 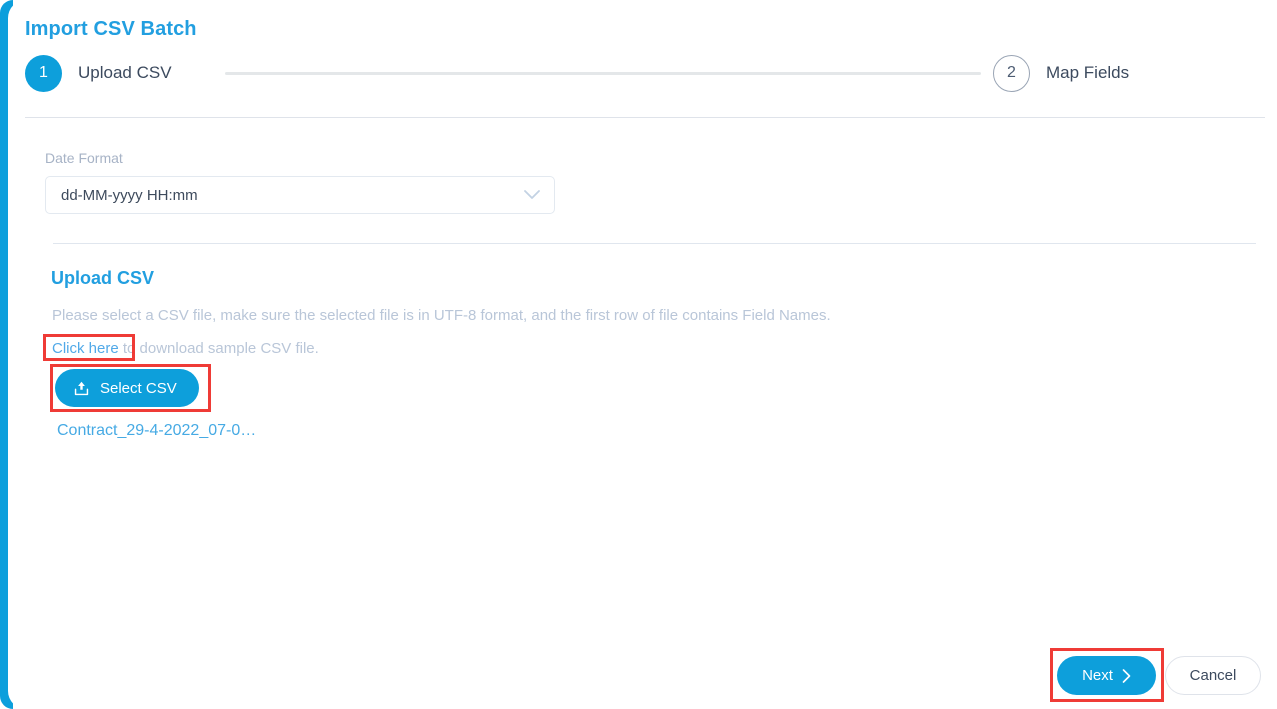 What do you see at coordinates (300, 195) in the screenshot?
I see `date-format-select: dd-MM-yyyy HH:mm` at bounding box center [300, 195].